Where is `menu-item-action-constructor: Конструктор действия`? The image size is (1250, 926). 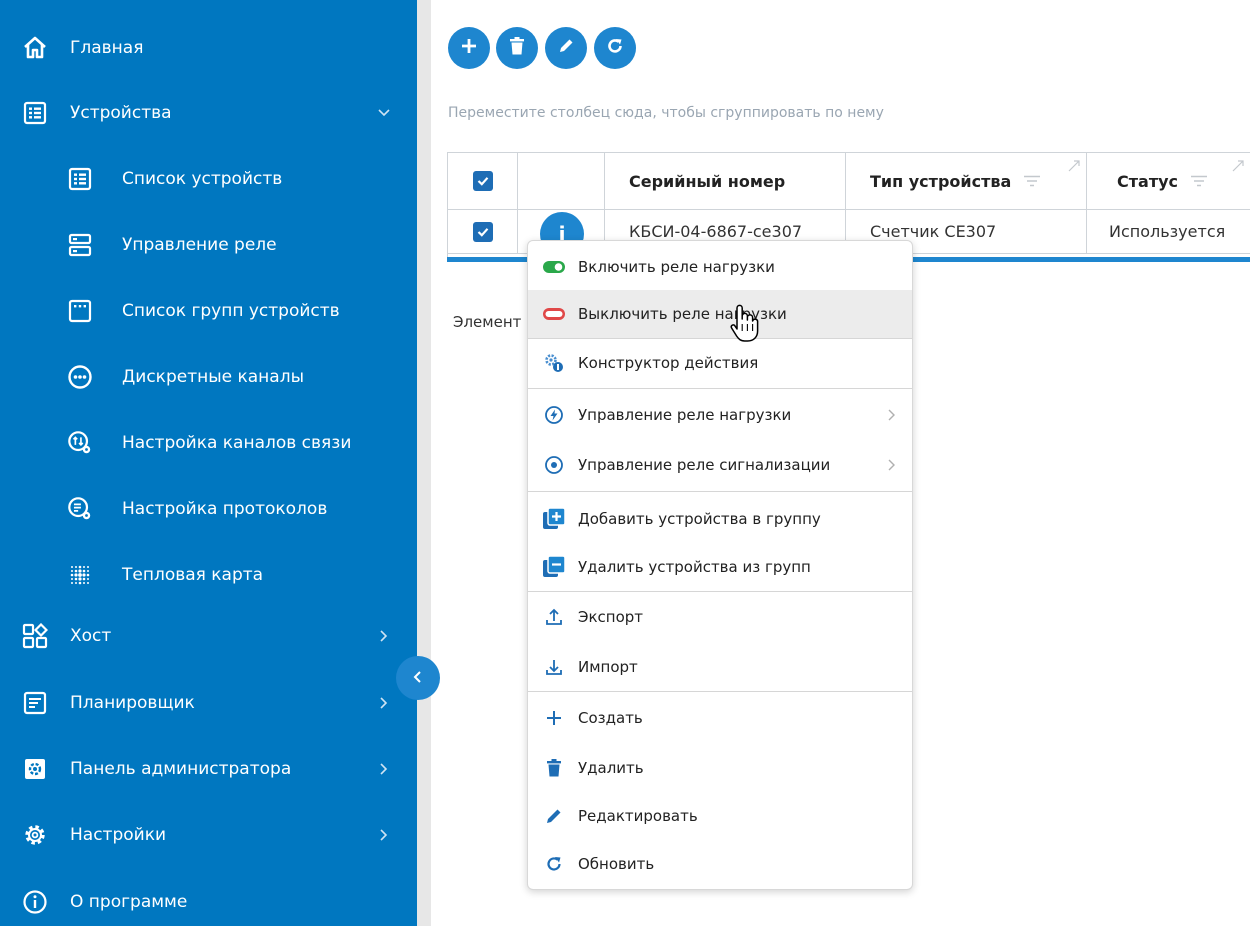 menu-item-action-constructor: Конструктор действия is located at coordinates (720, 363).